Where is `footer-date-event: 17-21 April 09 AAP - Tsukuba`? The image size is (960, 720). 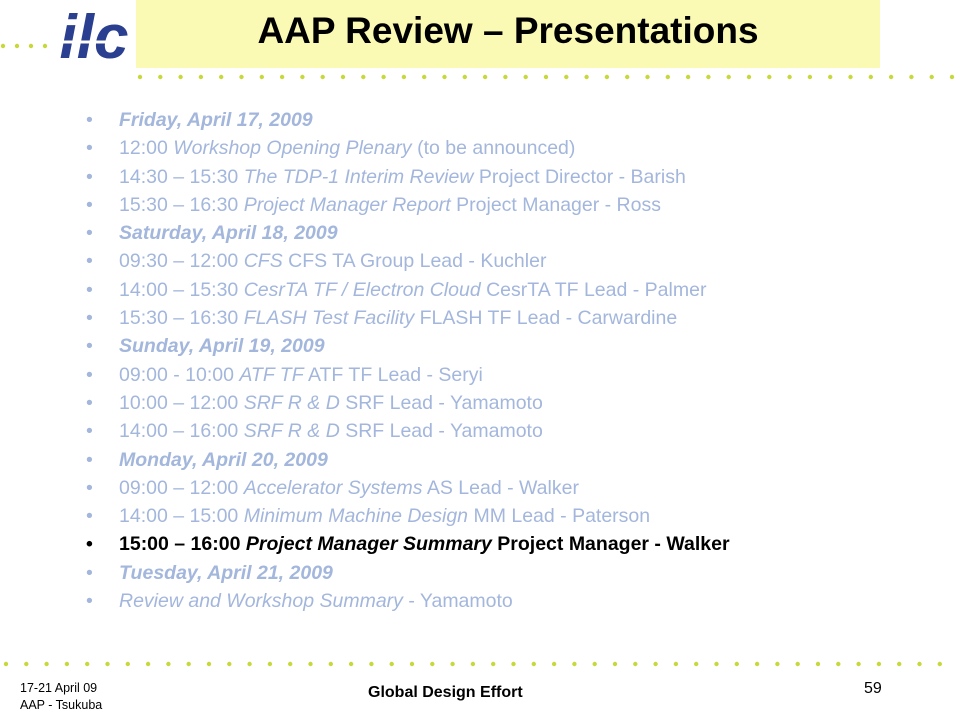 footer-date-event: 17-21 April 09 AAP - Tsukuba is located at coordinates (61, 697).